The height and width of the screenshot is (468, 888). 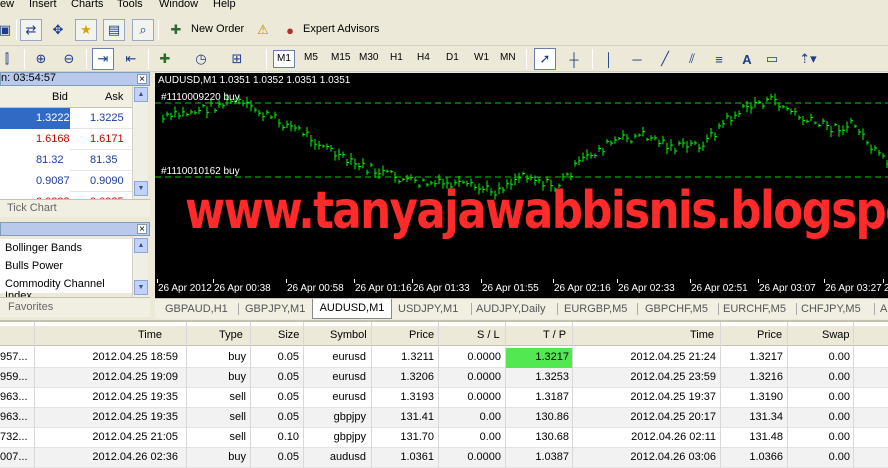 I want to click on market-watch-row: 1.6168 1.6171, so click(x=66, y=139).